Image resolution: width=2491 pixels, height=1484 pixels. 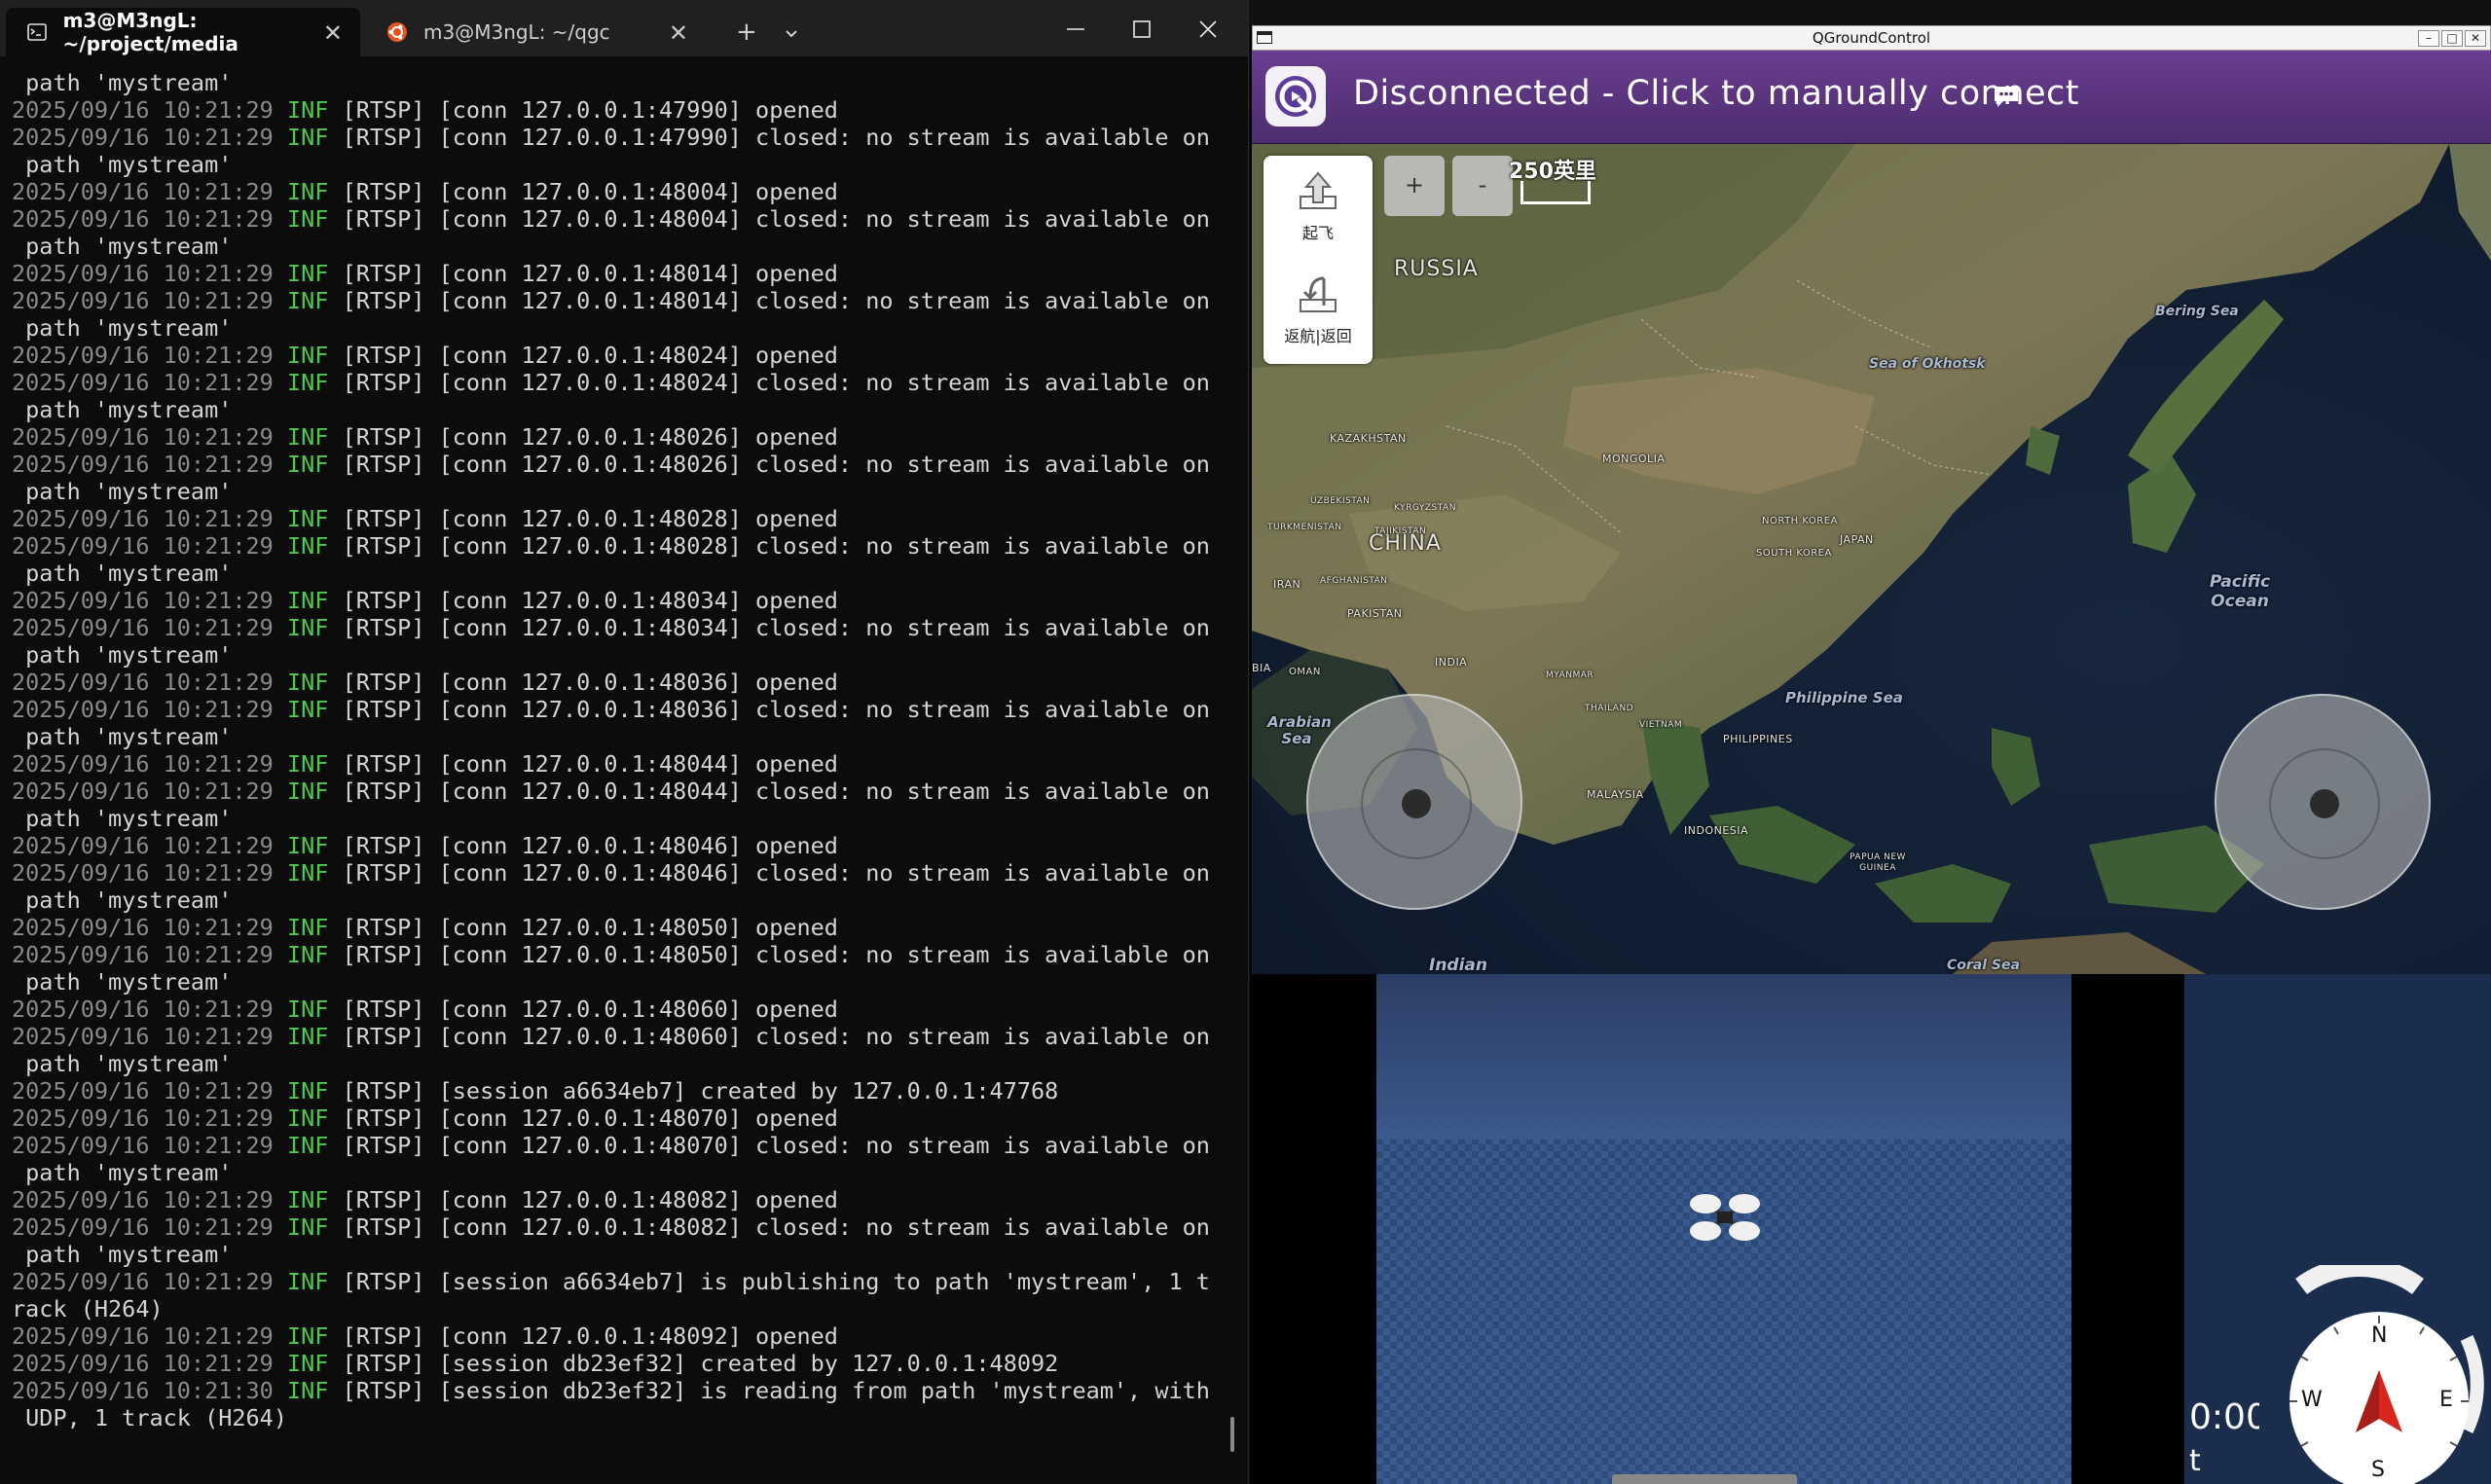 I want to click on log-message: [RTSP] [conn 127.0.0.1:48044] opened, so click(x=590, y=764).